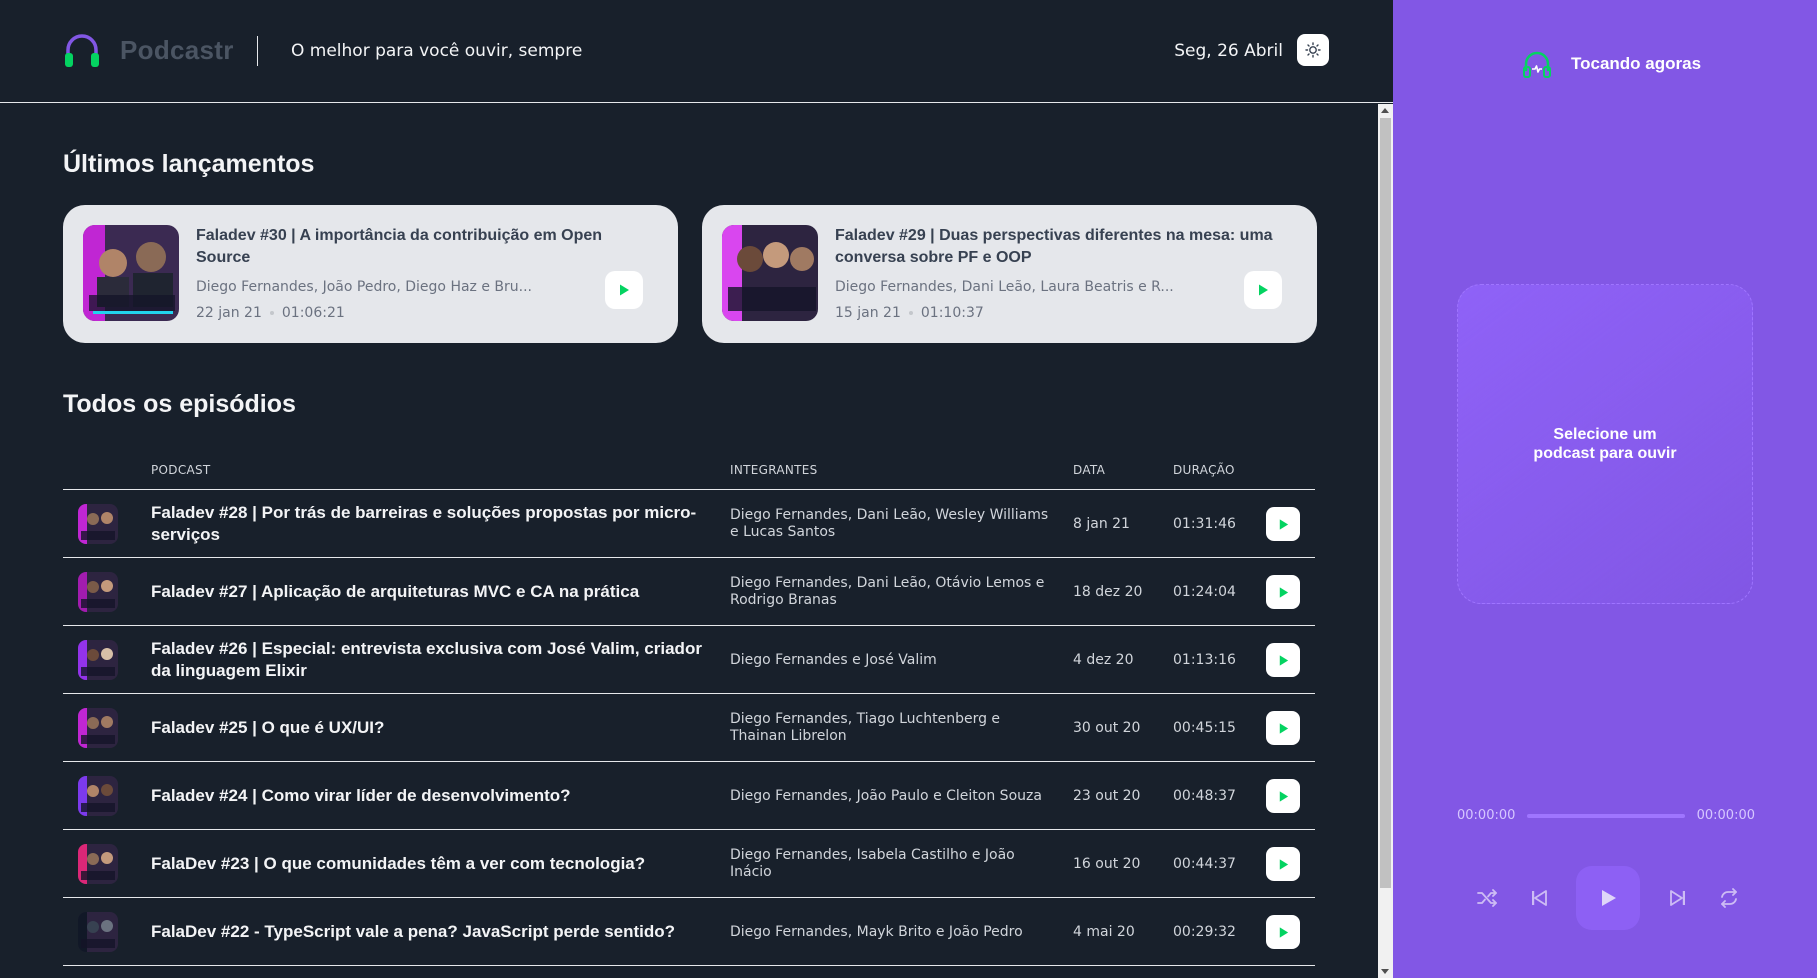  I want to click on logo: Podcastr, so click(148, 50).